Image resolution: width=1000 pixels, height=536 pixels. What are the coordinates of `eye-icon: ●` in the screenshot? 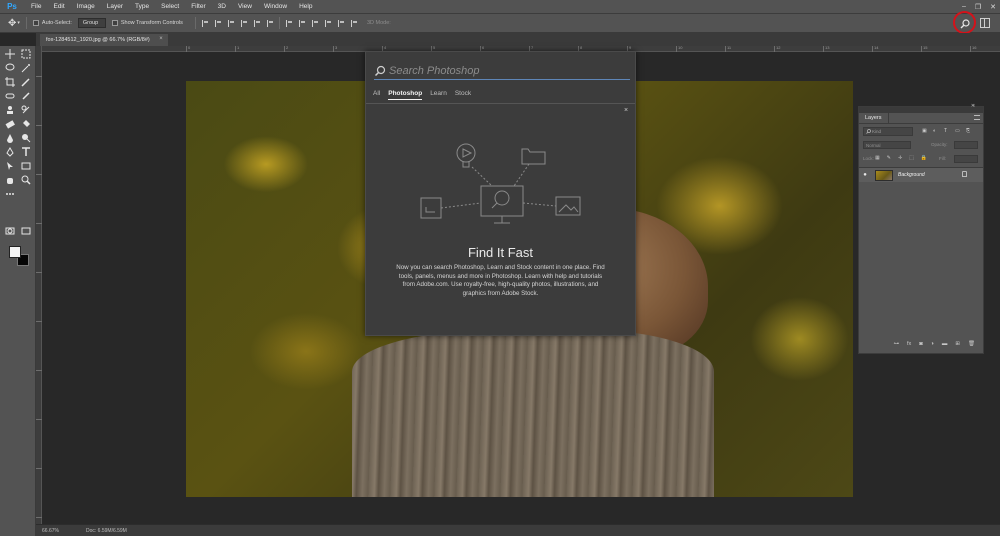 It's located at (865, 175).